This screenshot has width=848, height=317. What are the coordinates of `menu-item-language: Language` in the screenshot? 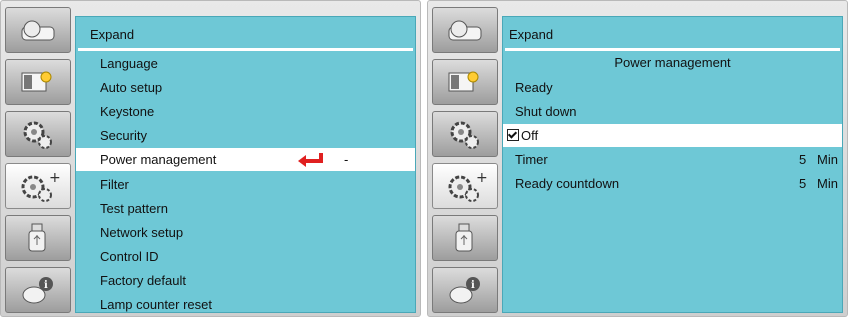 It's located at (245, 63).